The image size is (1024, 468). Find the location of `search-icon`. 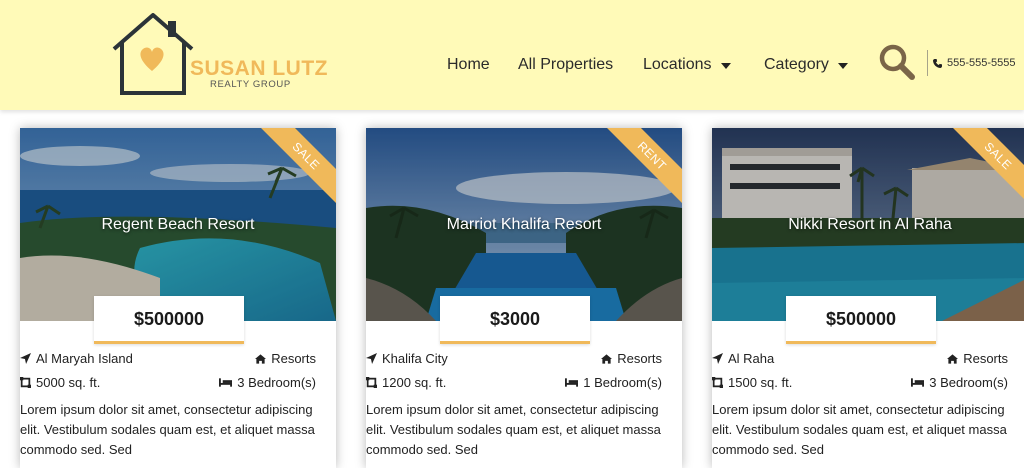

search-icon is located at coordinates (897, 62).